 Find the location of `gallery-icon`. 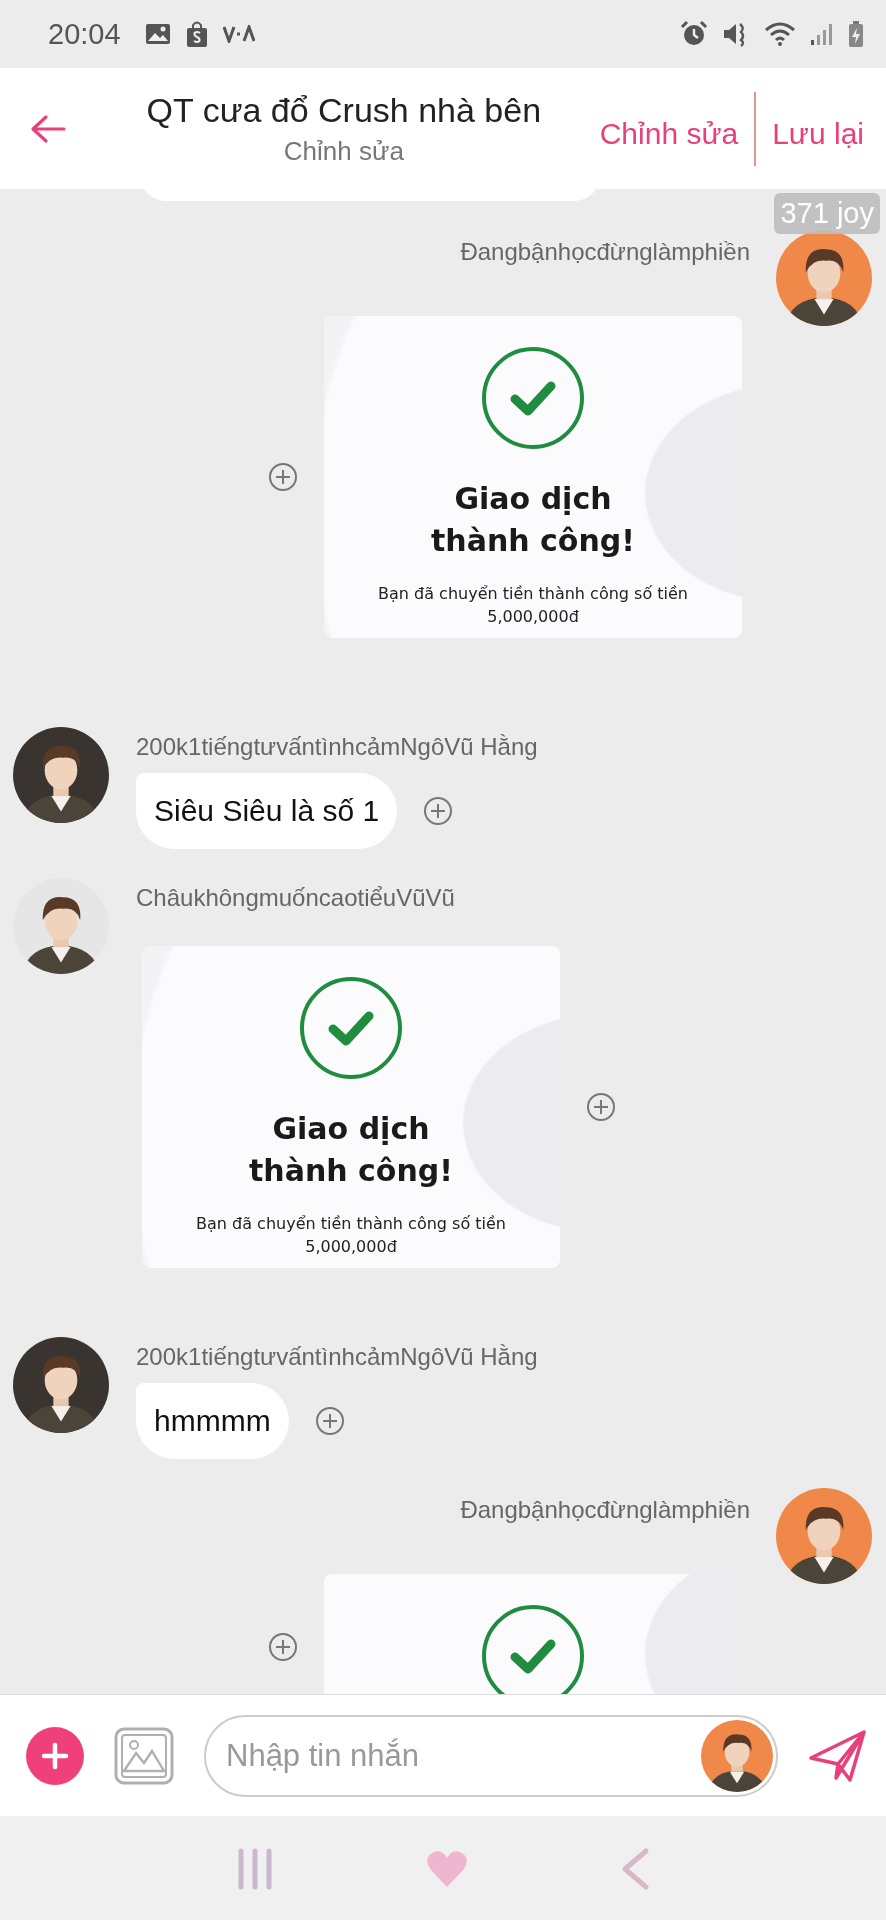

gallery-icon is located at coordinates (157, 34).